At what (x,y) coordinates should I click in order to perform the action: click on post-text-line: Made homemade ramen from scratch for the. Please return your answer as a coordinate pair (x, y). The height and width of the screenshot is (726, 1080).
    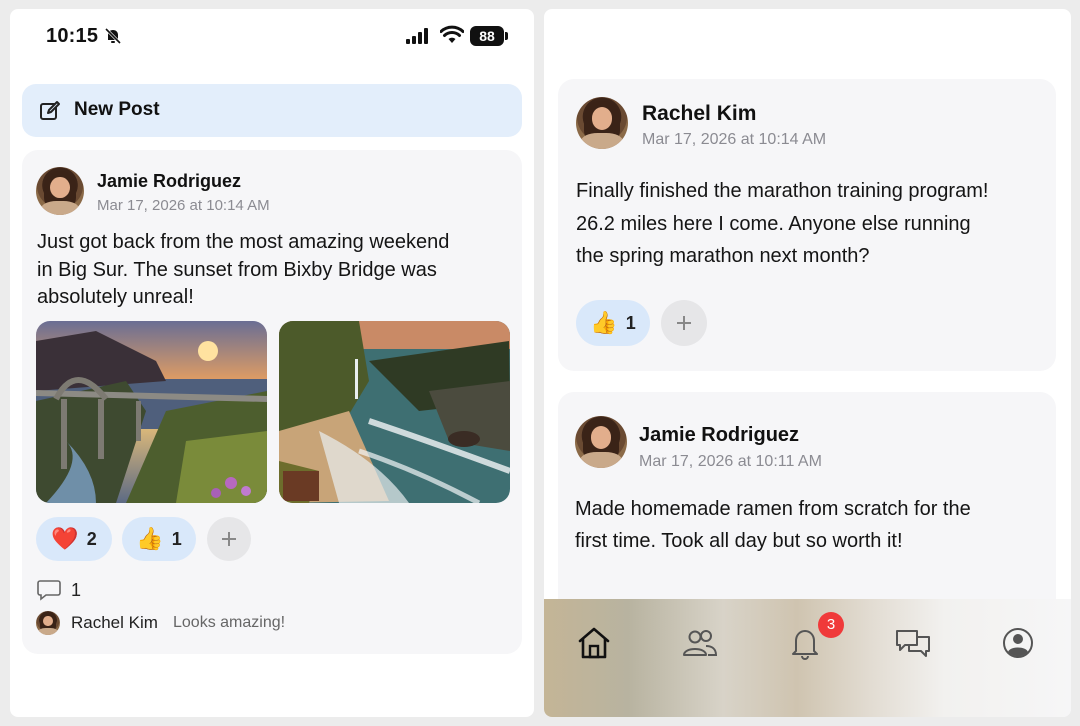
    Looking at the image, I should click on (773, 509).